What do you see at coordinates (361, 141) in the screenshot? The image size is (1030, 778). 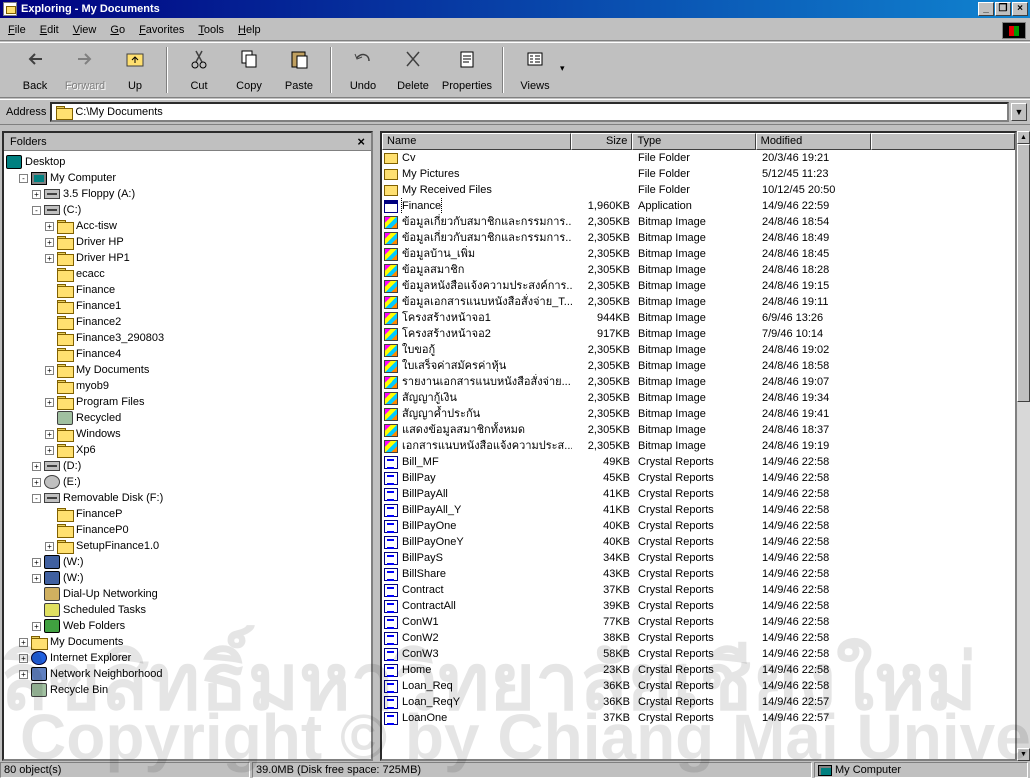 I see `close-folders-button: ×` at bounding box center [361, 141].